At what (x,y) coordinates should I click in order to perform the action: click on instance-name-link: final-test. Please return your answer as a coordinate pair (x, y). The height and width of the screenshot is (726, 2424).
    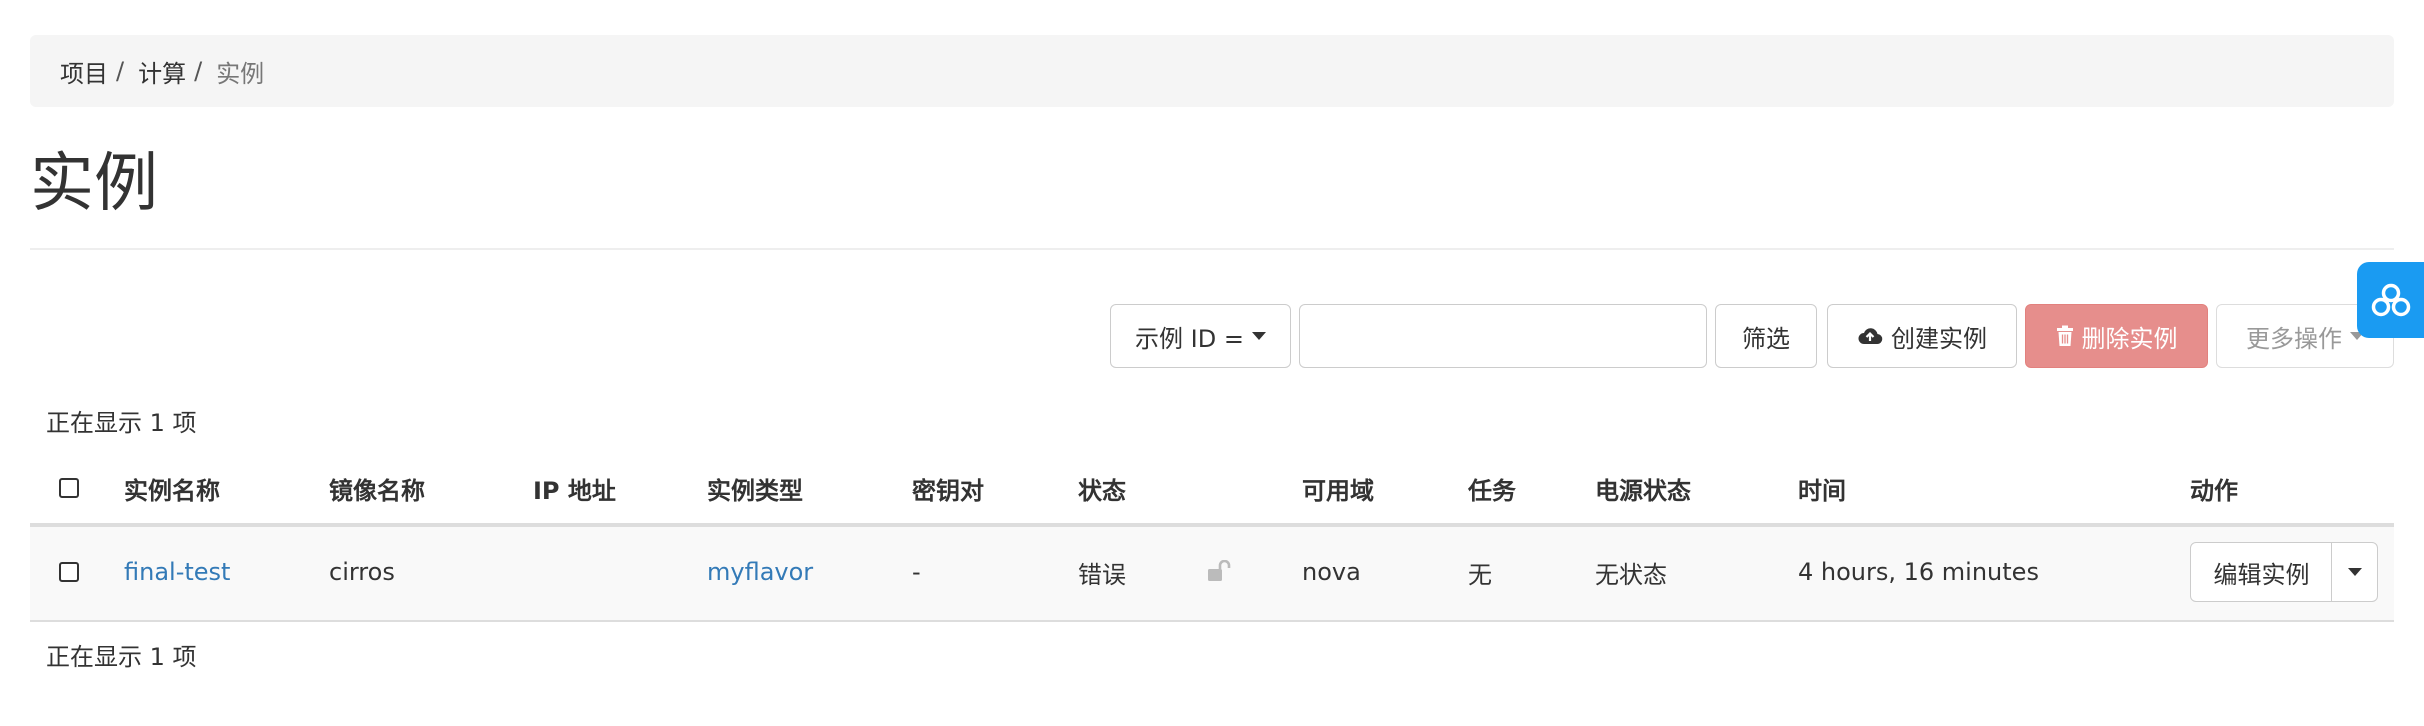
    Looking at the image, I should click on (177, 572).